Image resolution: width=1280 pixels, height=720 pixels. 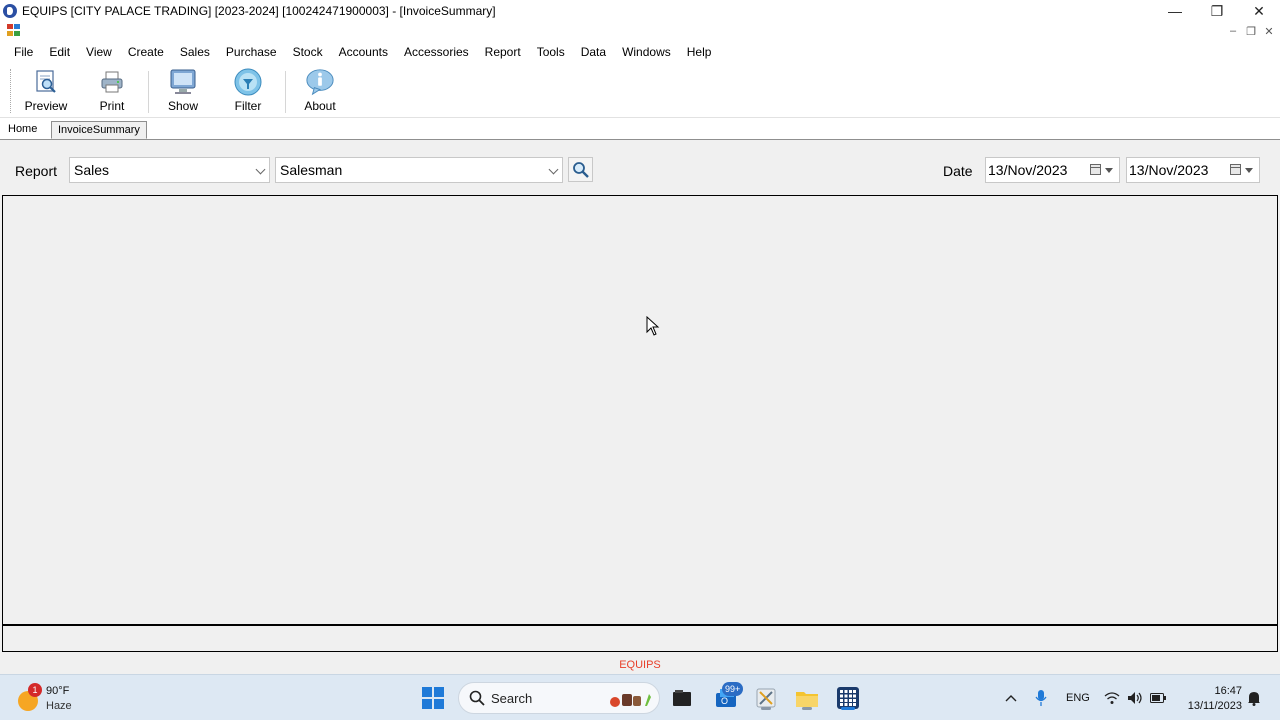 What do you see at coordinates (22, 130) in the screenshot?
I see `tab-home: Home` at bounding box center [22, 130].